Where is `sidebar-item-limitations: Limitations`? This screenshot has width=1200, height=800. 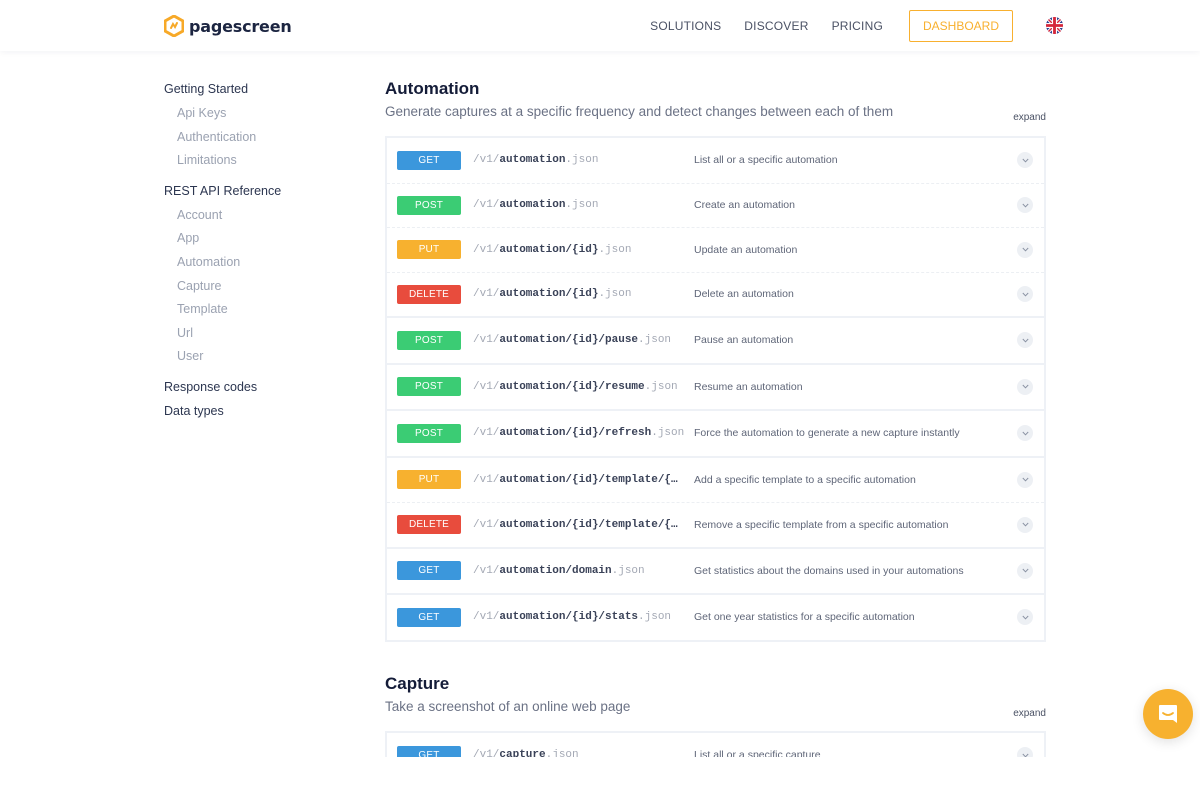
sidebar-item-limitations: Limitations is located at coordinates (254, 163).